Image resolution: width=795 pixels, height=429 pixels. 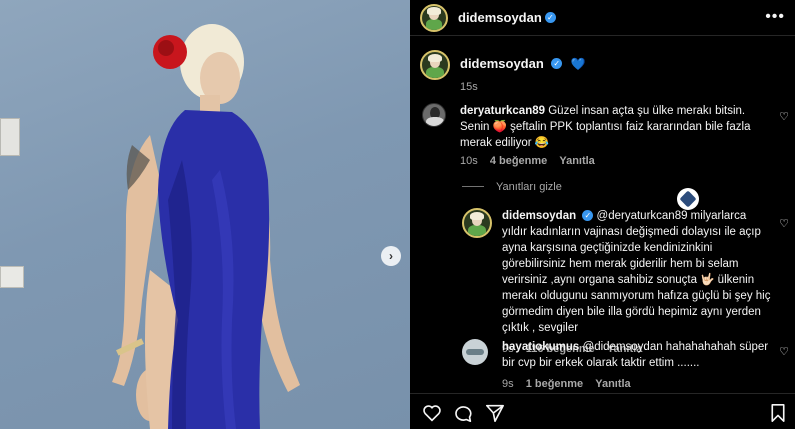 I want to click on thread-line, so click(x=473, y=186).